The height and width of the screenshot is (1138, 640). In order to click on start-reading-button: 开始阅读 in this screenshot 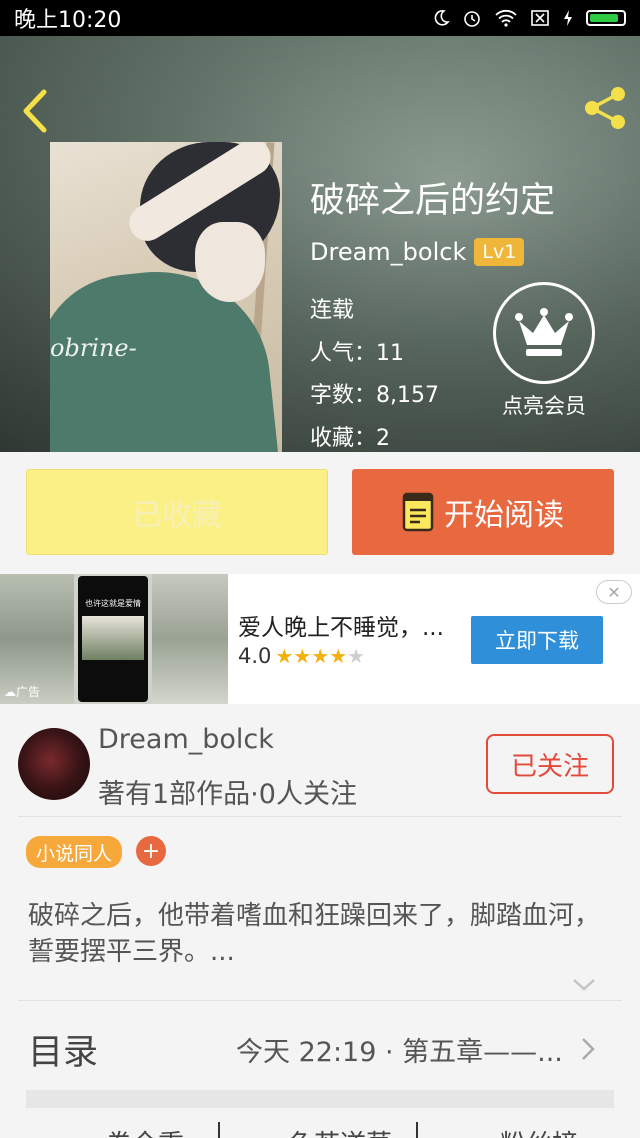, I will do `click(483, 512)`.